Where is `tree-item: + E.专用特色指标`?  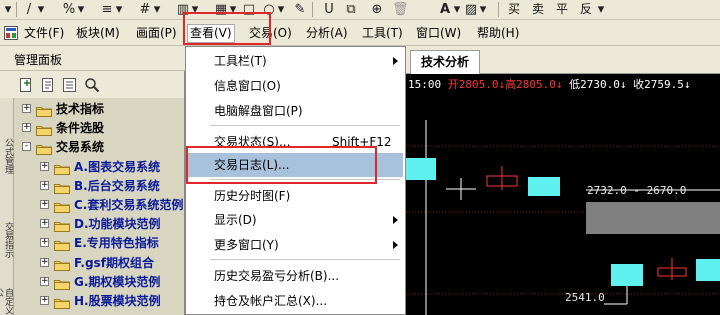
tree-item: + E.专用特色指标 is located at coordinates (99, 243).